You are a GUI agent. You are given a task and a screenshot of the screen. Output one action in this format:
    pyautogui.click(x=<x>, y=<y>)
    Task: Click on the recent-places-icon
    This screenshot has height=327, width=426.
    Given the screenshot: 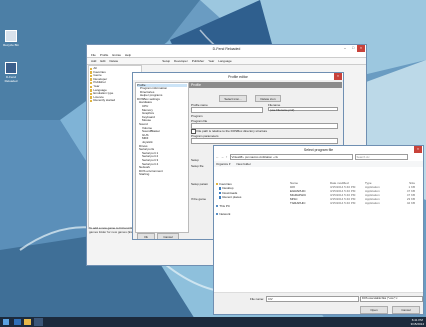 What is the action you would take?
    pyautogui.click(x=220, y=197)
    